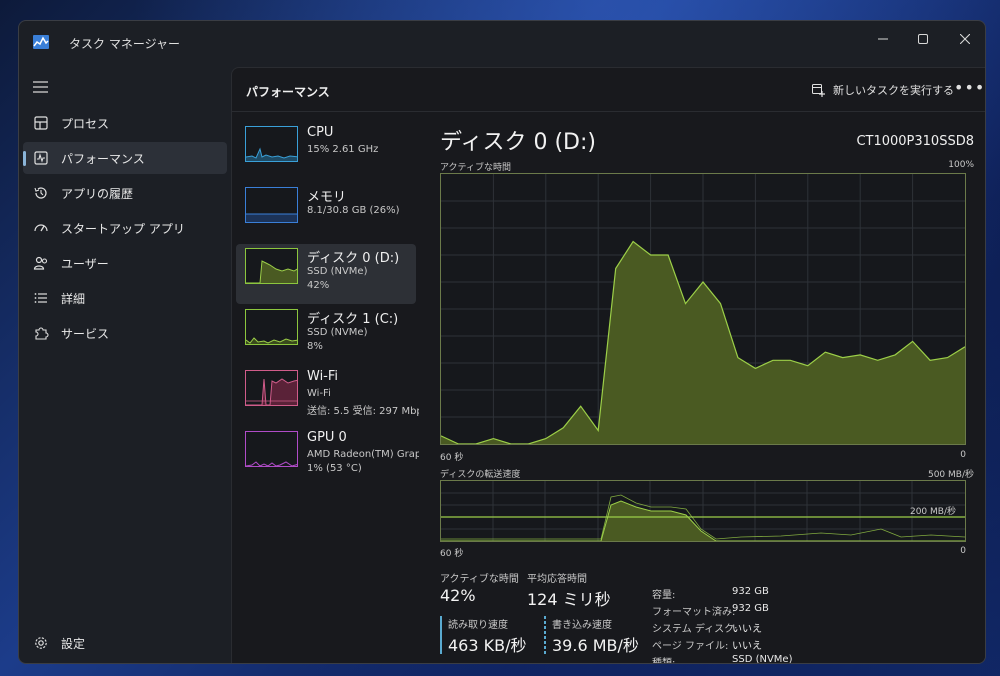 This screenshot has height=676, width=1000. I want to click on type-label: 種類:, so click(664, 661).